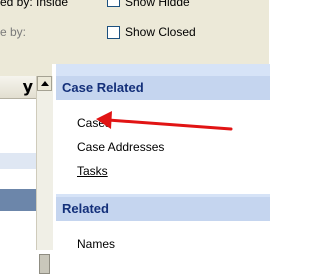  Describe the element at coordinates (27, 86) in the screenshot. I see `column-header-label: y` at that location.